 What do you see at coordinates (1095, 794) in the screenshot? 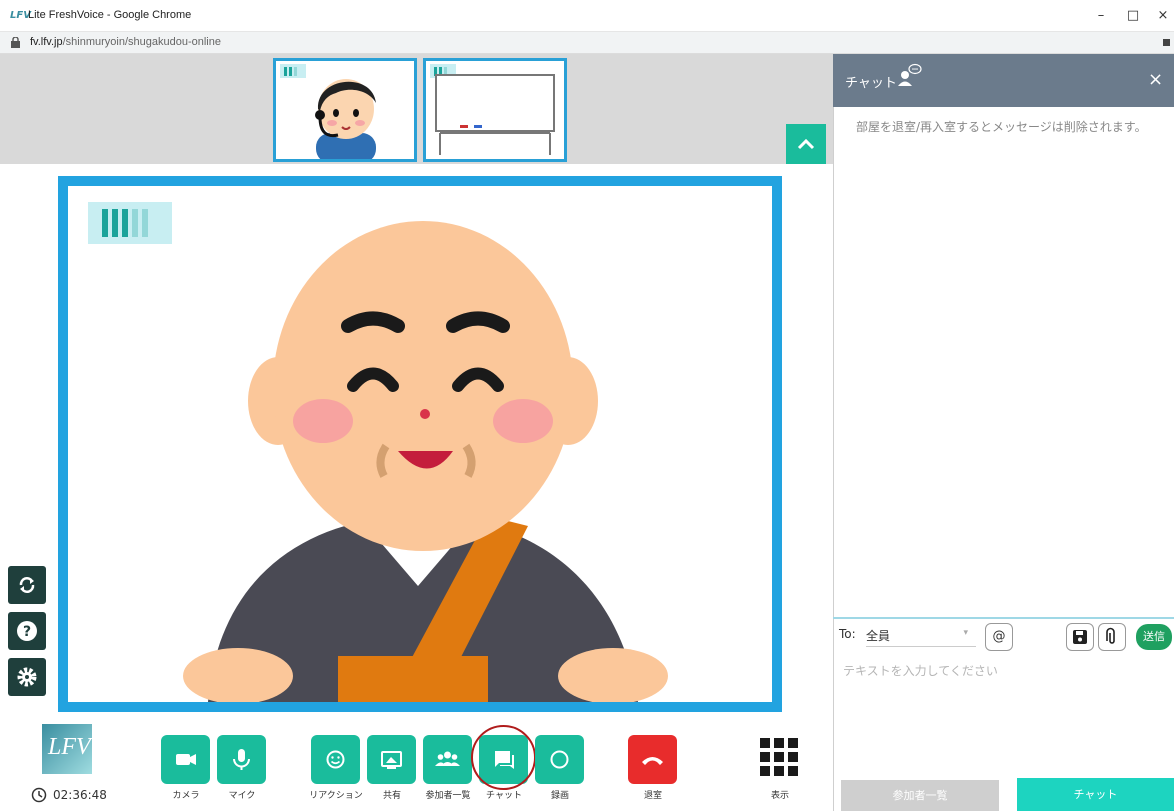
I see `tab-chat: チャット` at bounding box center [1095, 794].